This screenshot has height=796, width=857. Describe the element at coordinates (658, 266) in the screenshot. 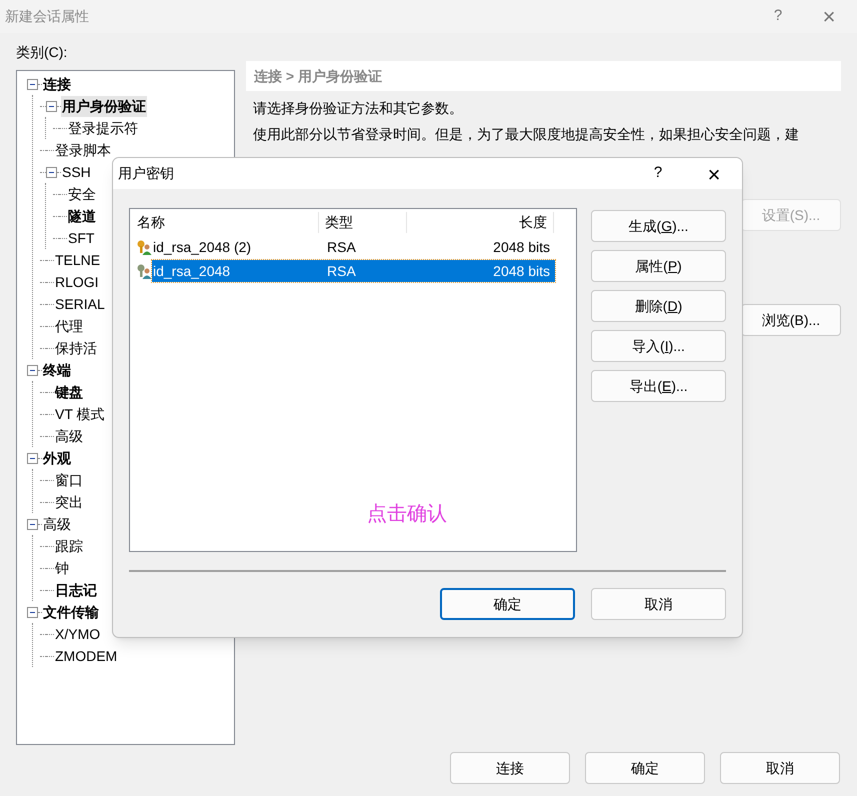

I see `key-action-button: 属性(P)` at that location.